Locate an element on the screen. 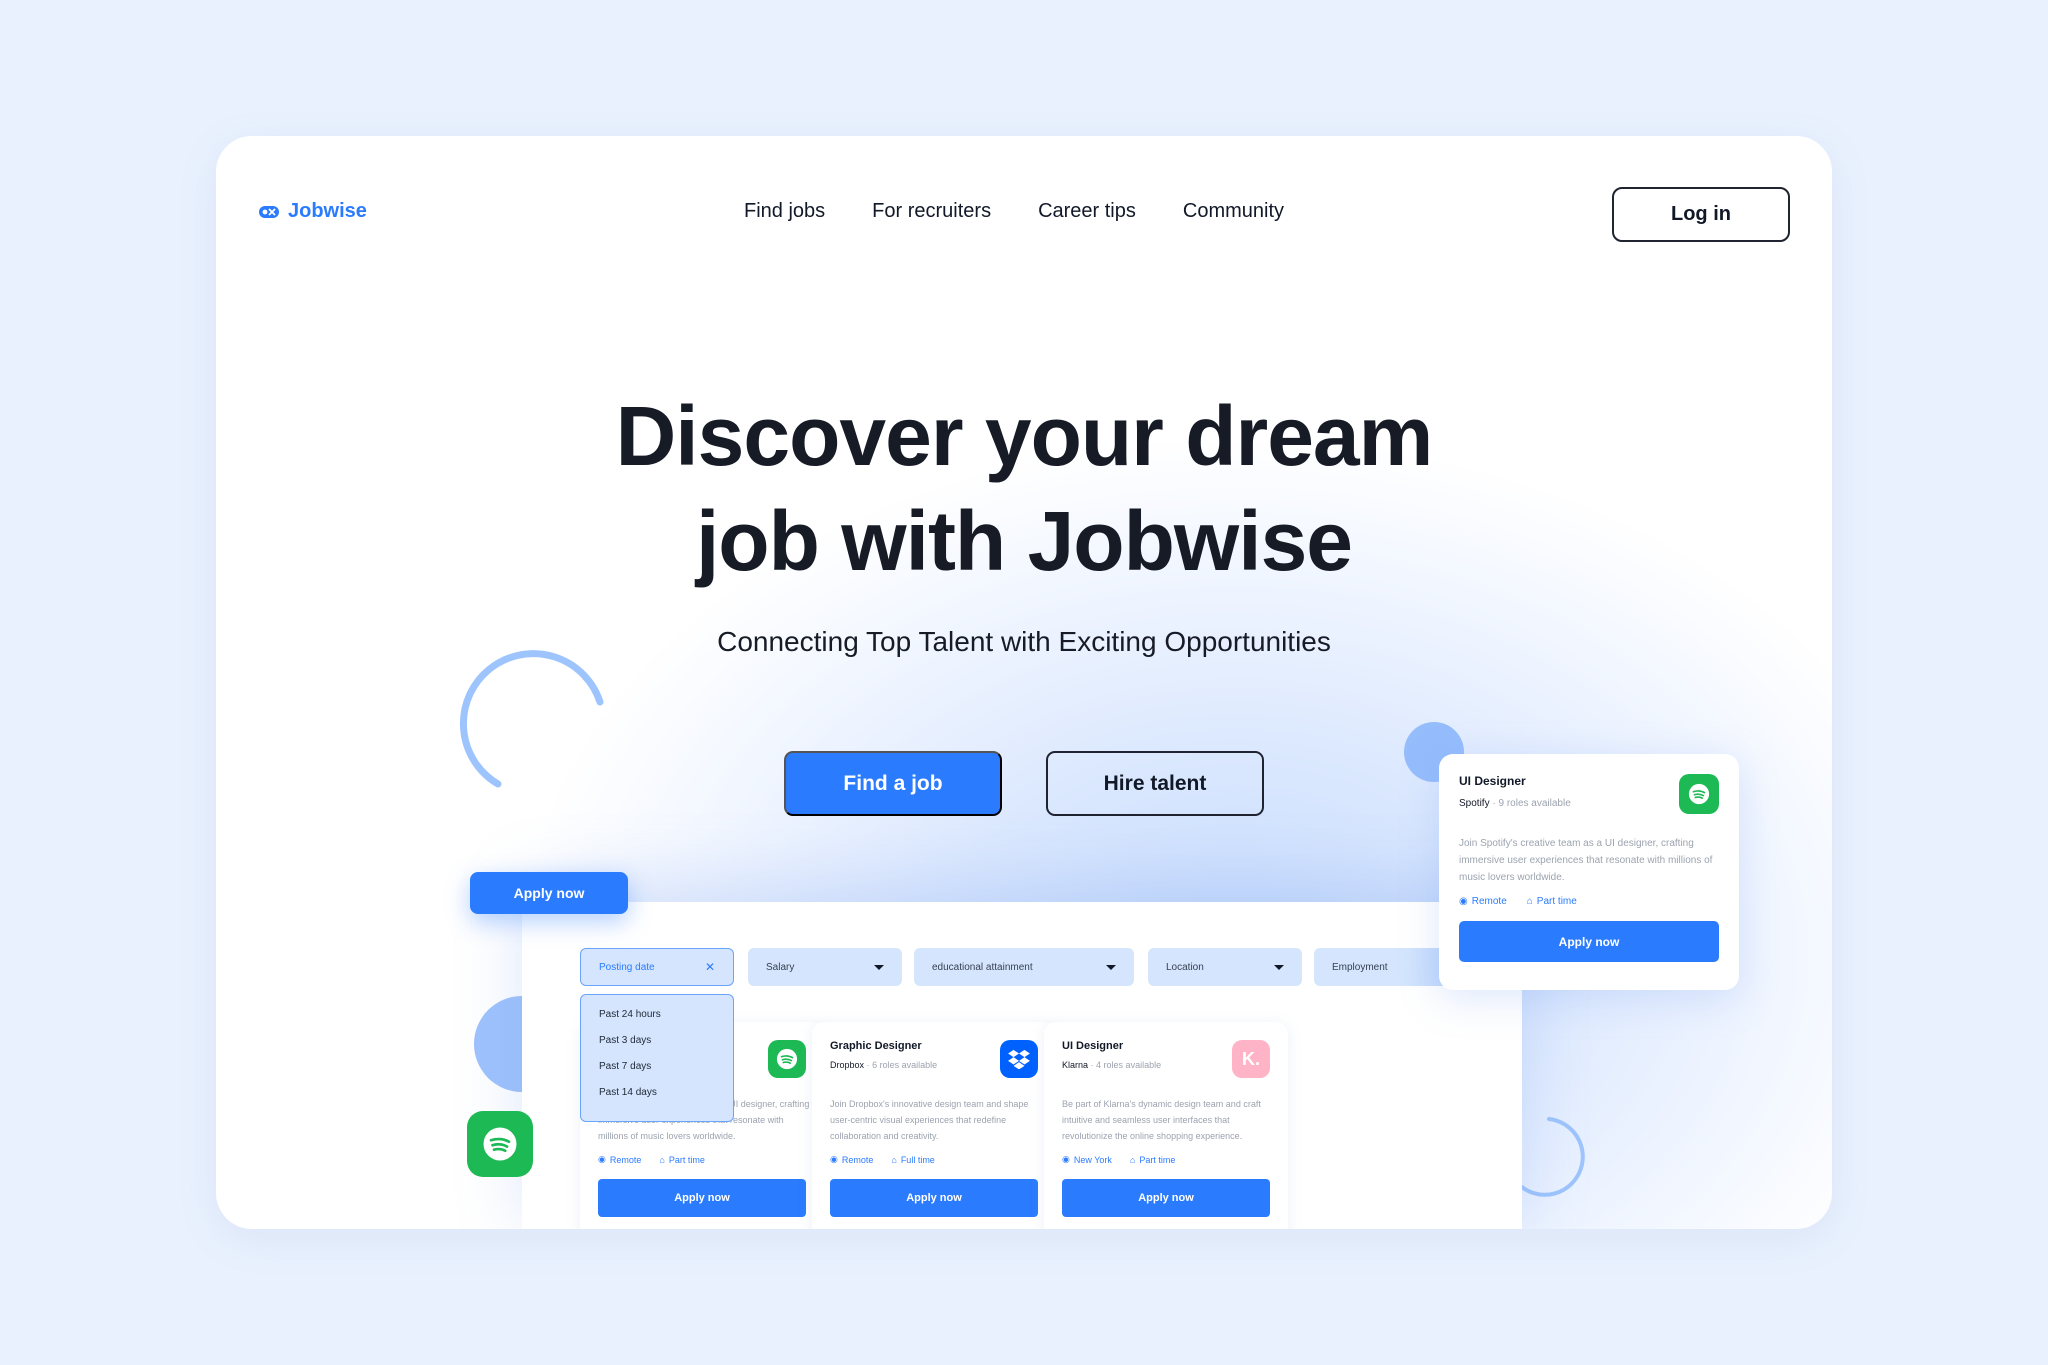  option-past-24-hours: Past 24 hours is located at coordinates (666, 1022).